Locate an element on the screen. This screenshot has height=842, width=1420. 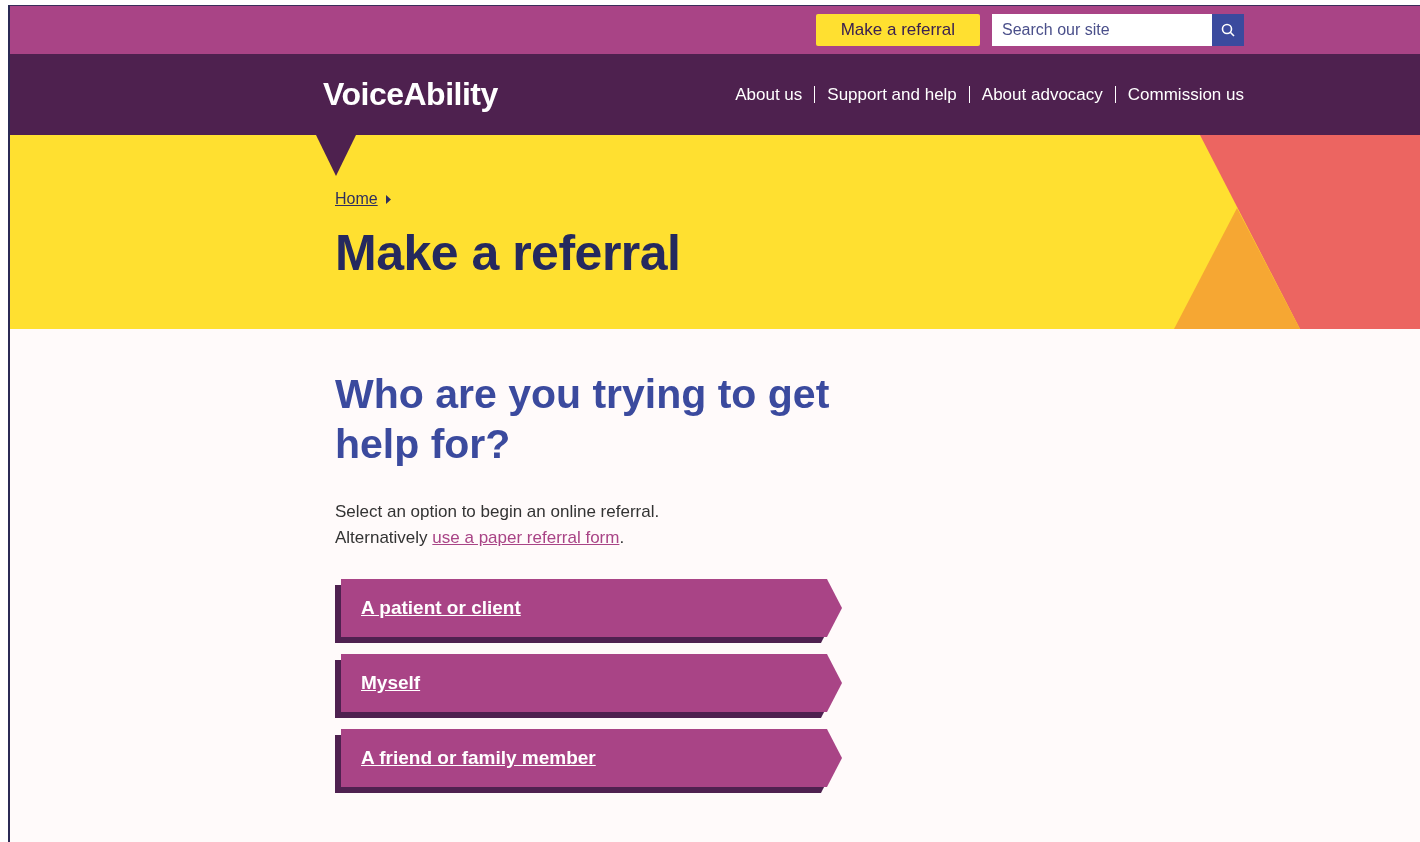
nav-link: Commission us is located at coordinates (1185, 94).